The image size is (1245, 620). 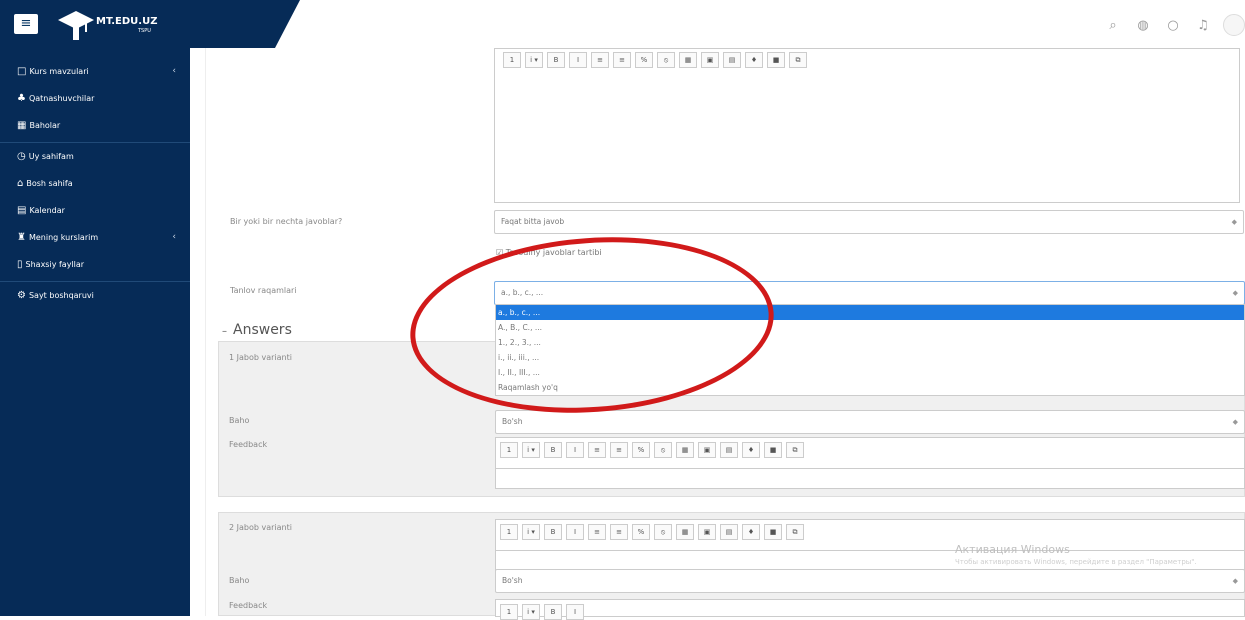 What do you see at coordinates (21, 98) in the screenshot?
I see `users-icon: ♣` at bounding box center [21, 98].